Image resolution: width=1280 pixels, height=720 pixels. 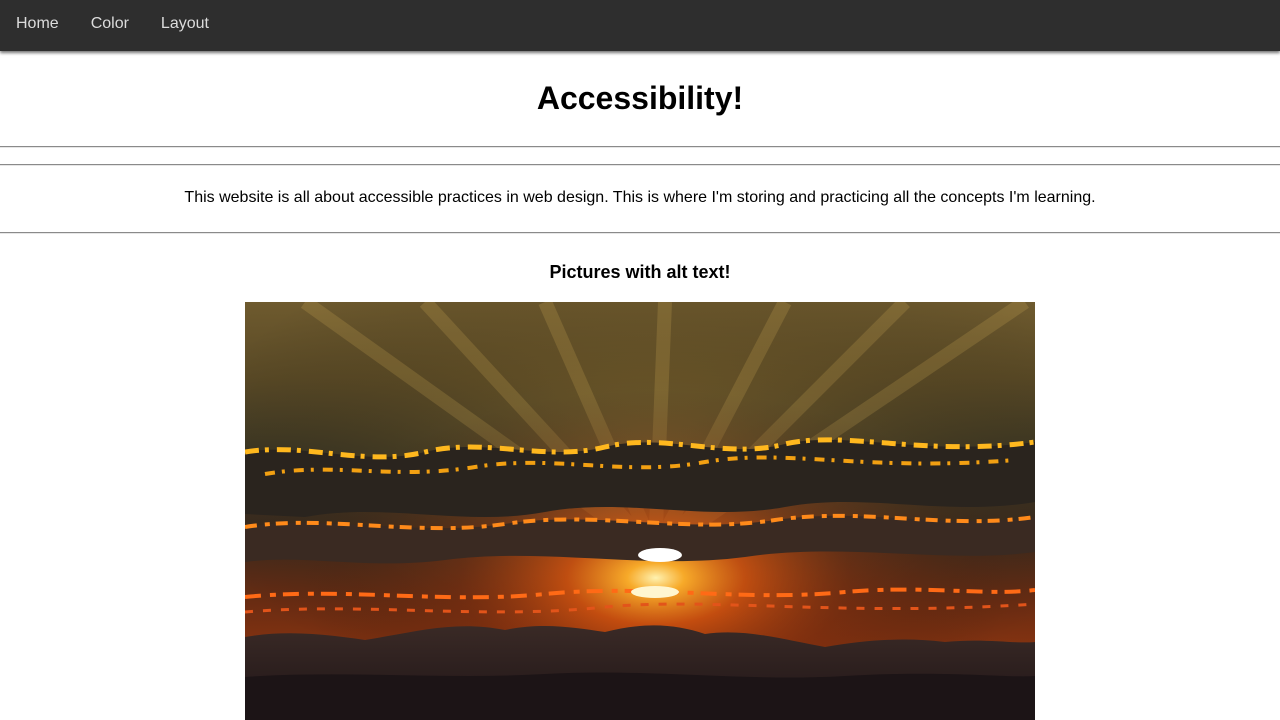 What do you see at coordinates (640, 25) in the screenshot?
I see `top-navbar: Home Color Layout` at bounding box center [640, 25].